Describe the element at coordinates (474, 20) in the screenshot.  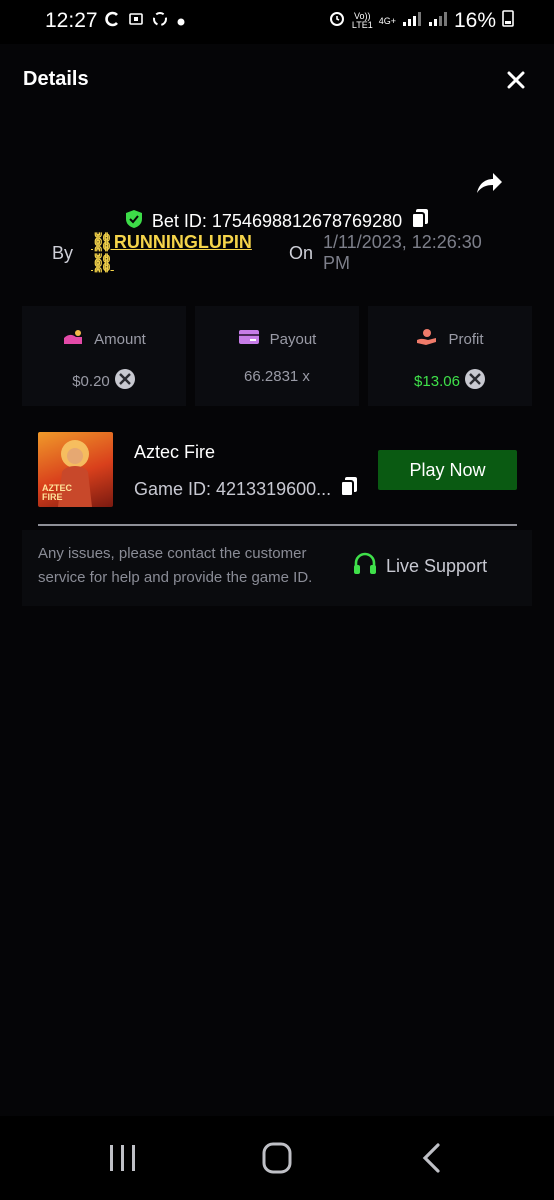
I see `battery-percent: 16%` at that location.